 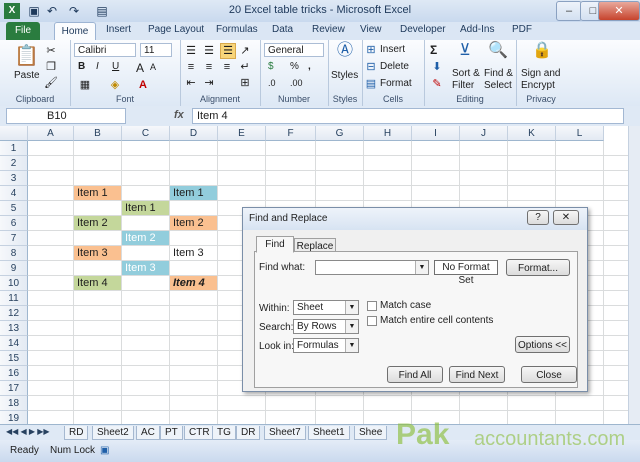 What do you see at coordinates (371, 433) in the screenshot?
I see `sheet-tab-shee: Shee` at bounding box center [371, 433].